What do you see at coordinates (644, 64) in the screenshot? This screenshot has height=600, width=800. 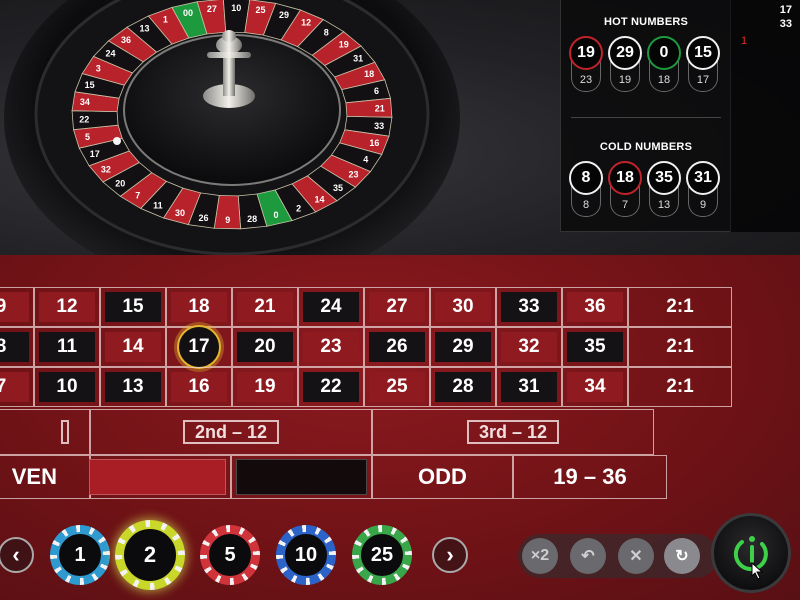 I see `hot-numbers-list: 19 23 29 19 0 18 15 17` at bounding box center [644, 64].